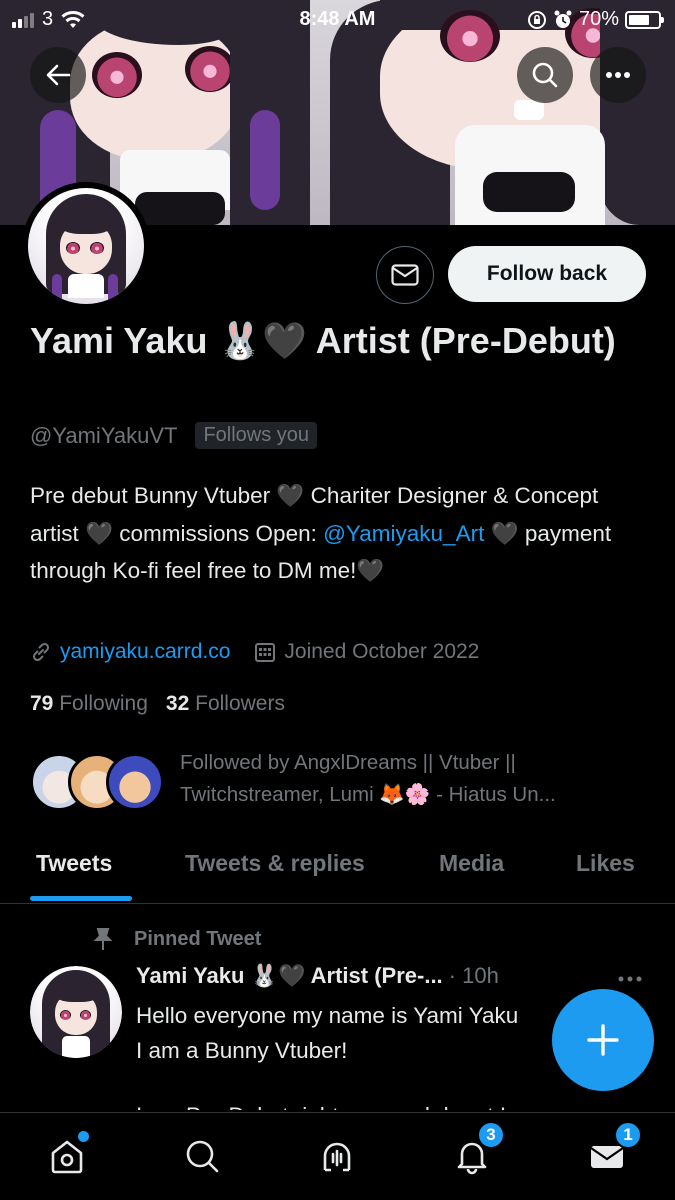 This screenshot has width=675, height=1200. I want to click on pinned-label-row: Pinned Tweet, so click(175, 939).